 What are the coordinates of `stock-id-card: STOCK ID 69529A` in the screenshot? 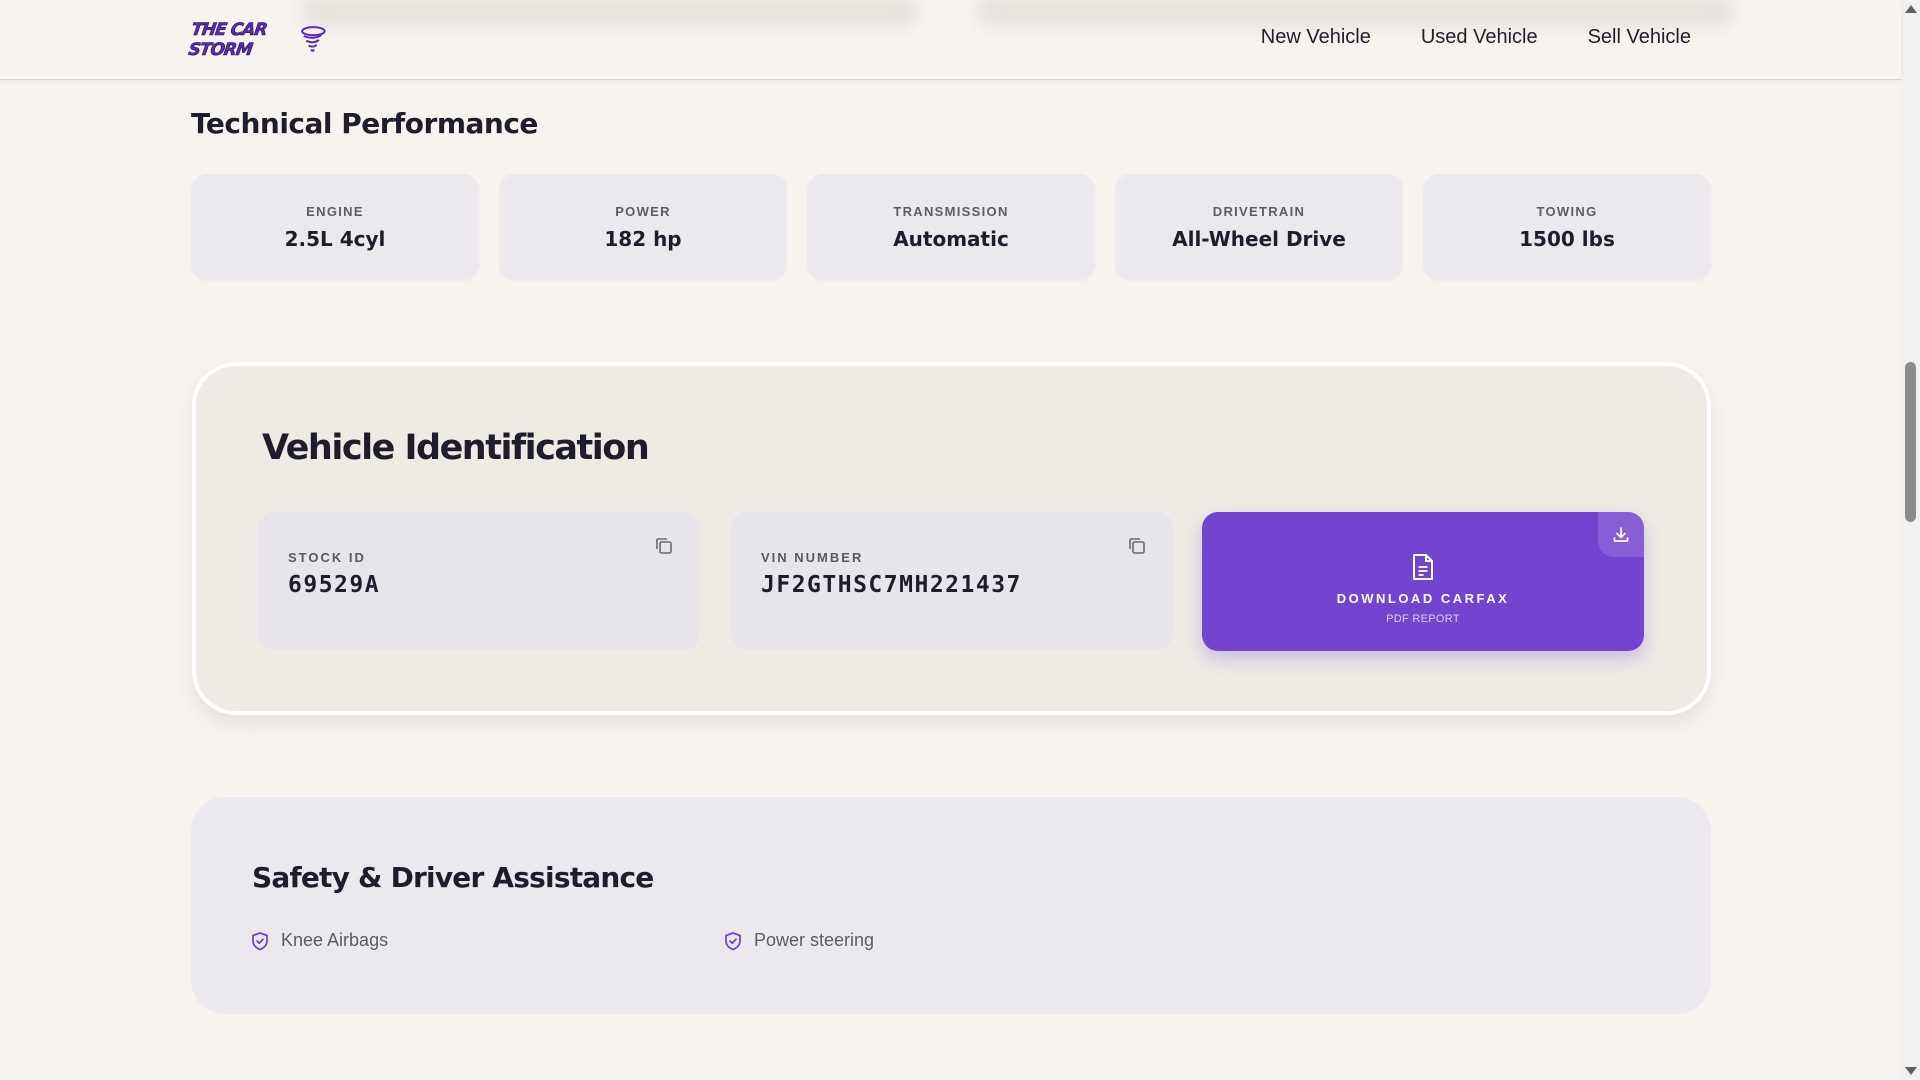 It's located at (479, 581).